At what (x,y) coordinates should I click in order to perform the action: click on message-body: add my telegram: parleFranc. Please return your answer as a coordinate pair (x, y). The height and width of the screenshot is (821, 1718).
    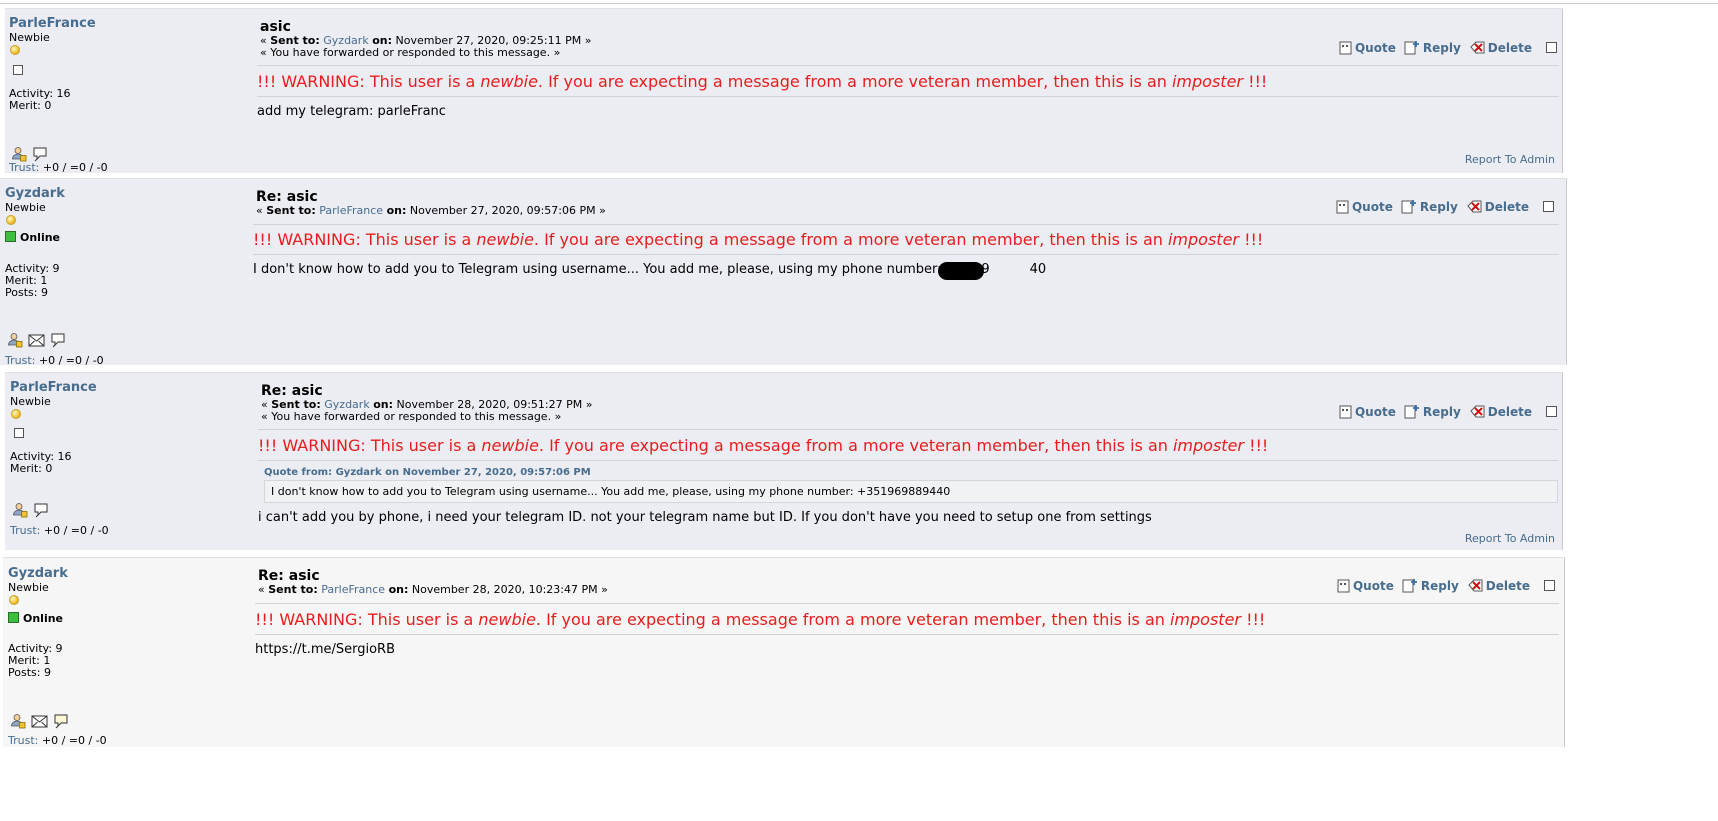
    Looking at the image, I should click on (351, 111).